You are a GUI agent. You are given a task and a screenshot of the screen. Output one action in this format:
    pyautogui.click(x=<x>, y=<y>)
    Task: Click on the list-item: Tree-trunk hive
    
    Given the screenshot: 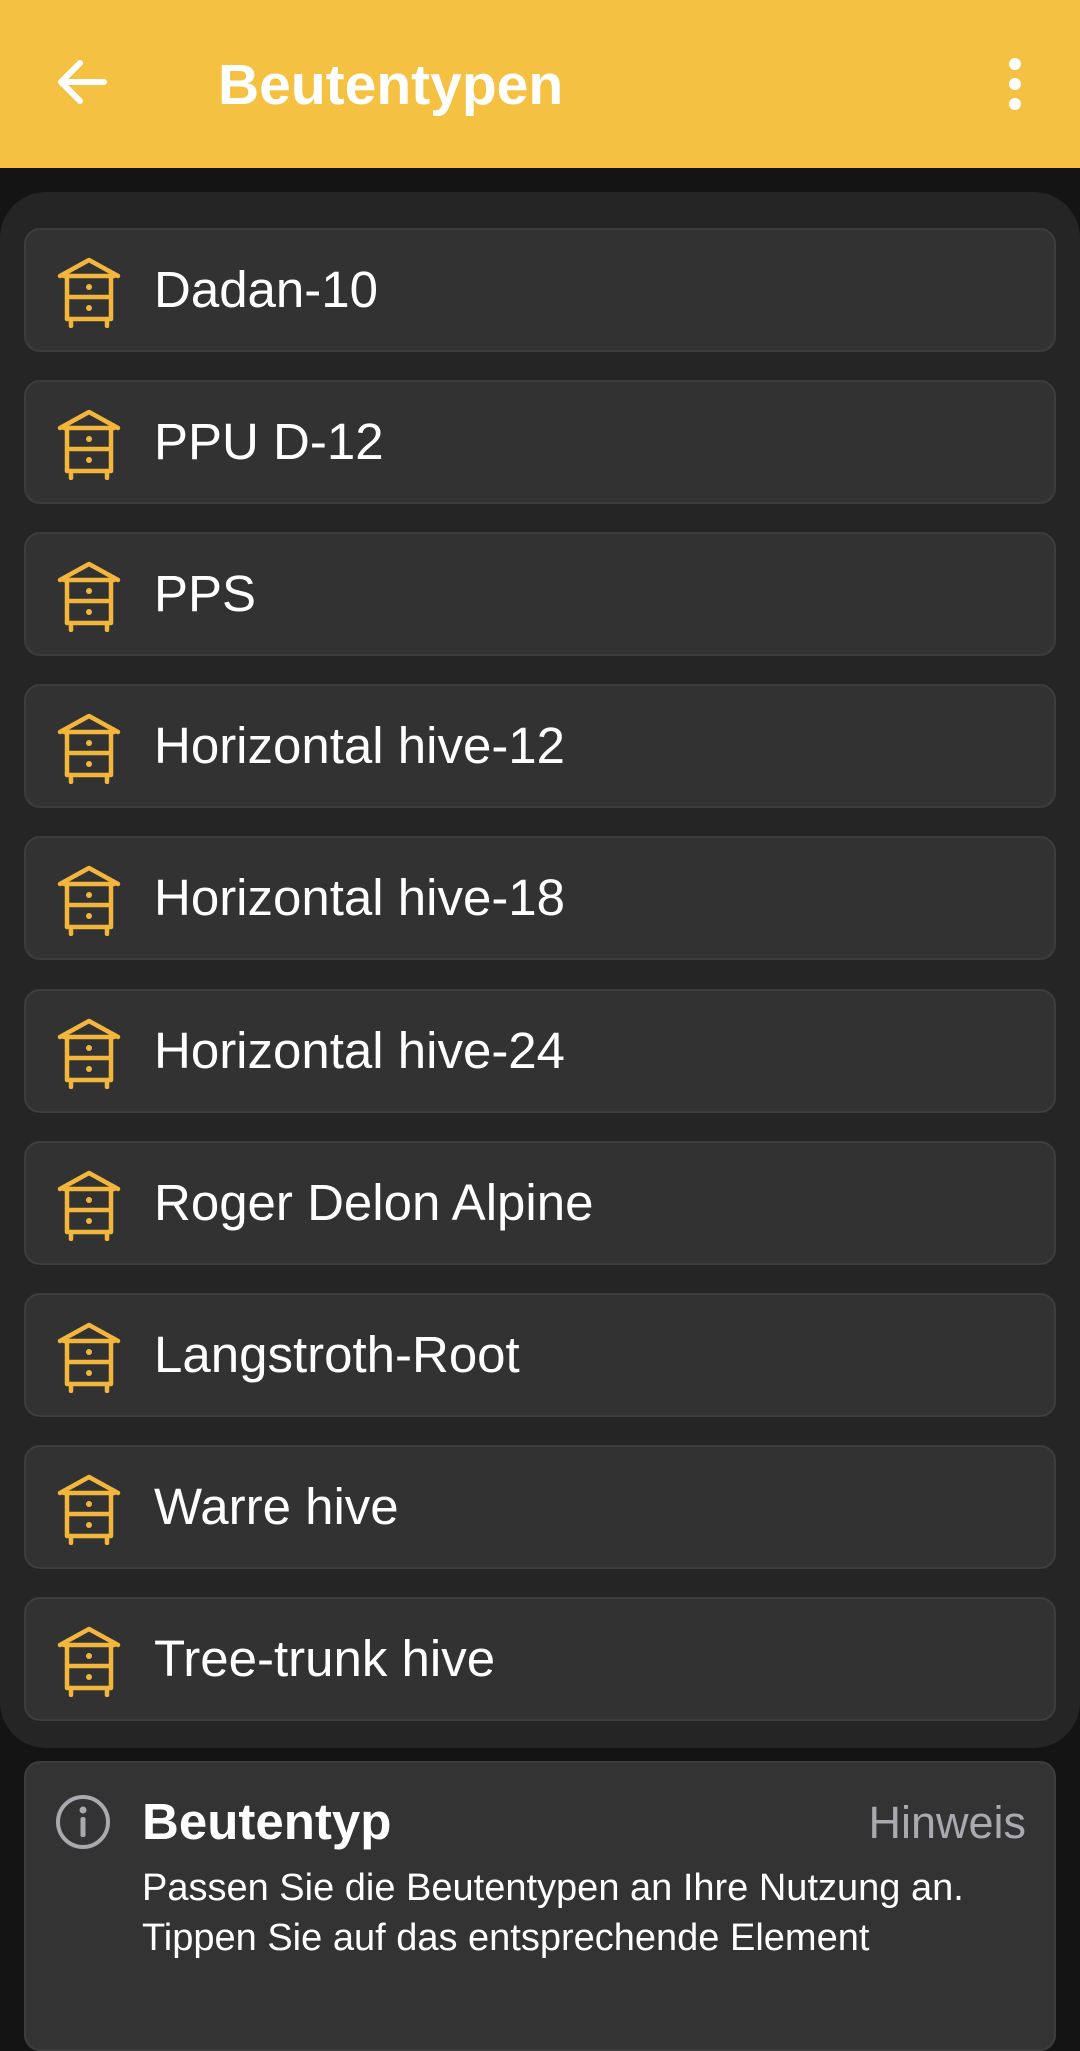 What is the action you would take?
    pyautogui.click(x=540, y=1659)
    